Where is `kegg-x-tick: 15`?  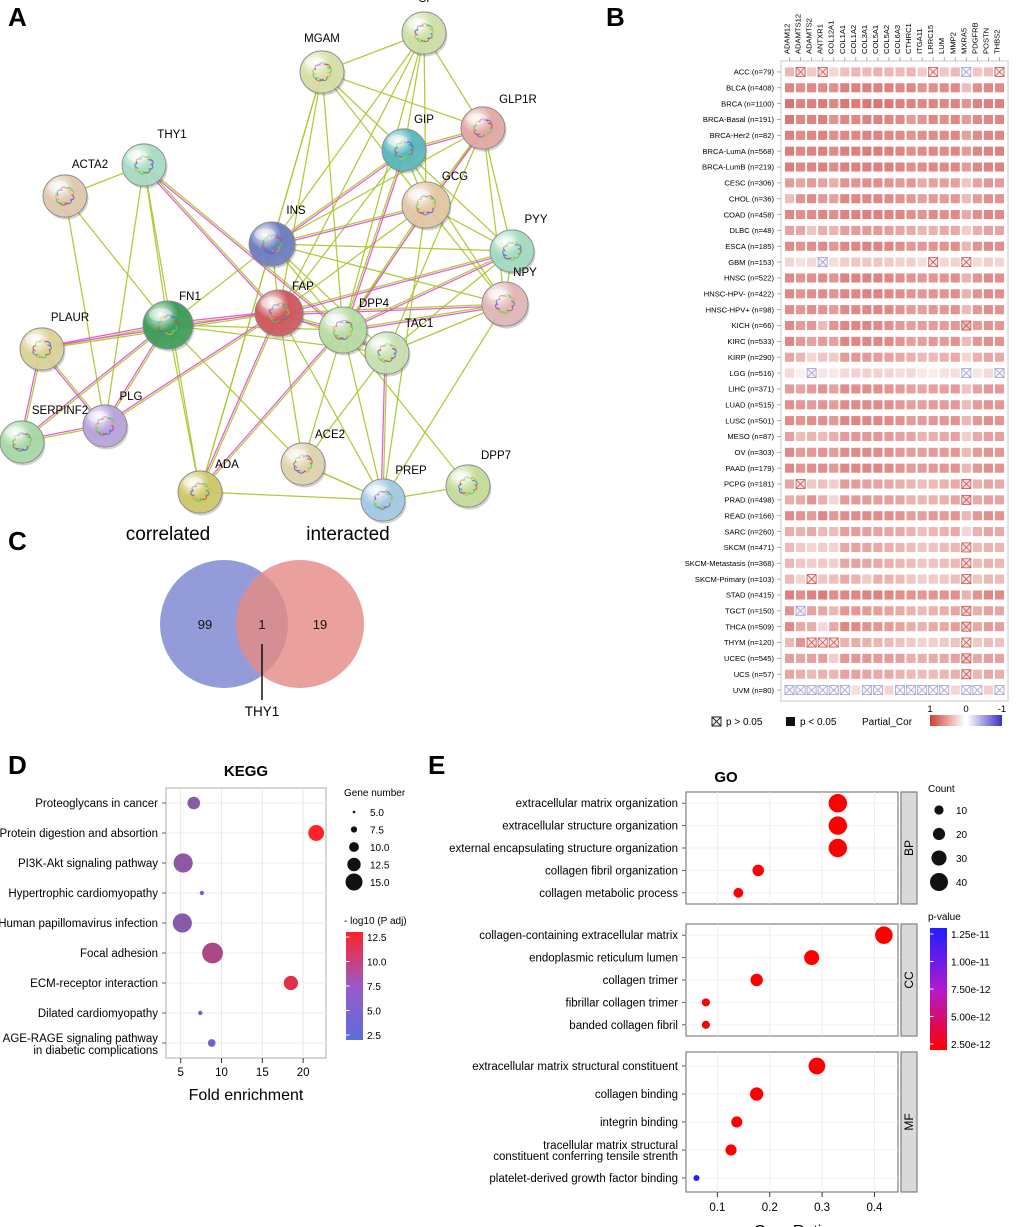 kegg-x-tick: 15 is located at coordinates (262, 1073).